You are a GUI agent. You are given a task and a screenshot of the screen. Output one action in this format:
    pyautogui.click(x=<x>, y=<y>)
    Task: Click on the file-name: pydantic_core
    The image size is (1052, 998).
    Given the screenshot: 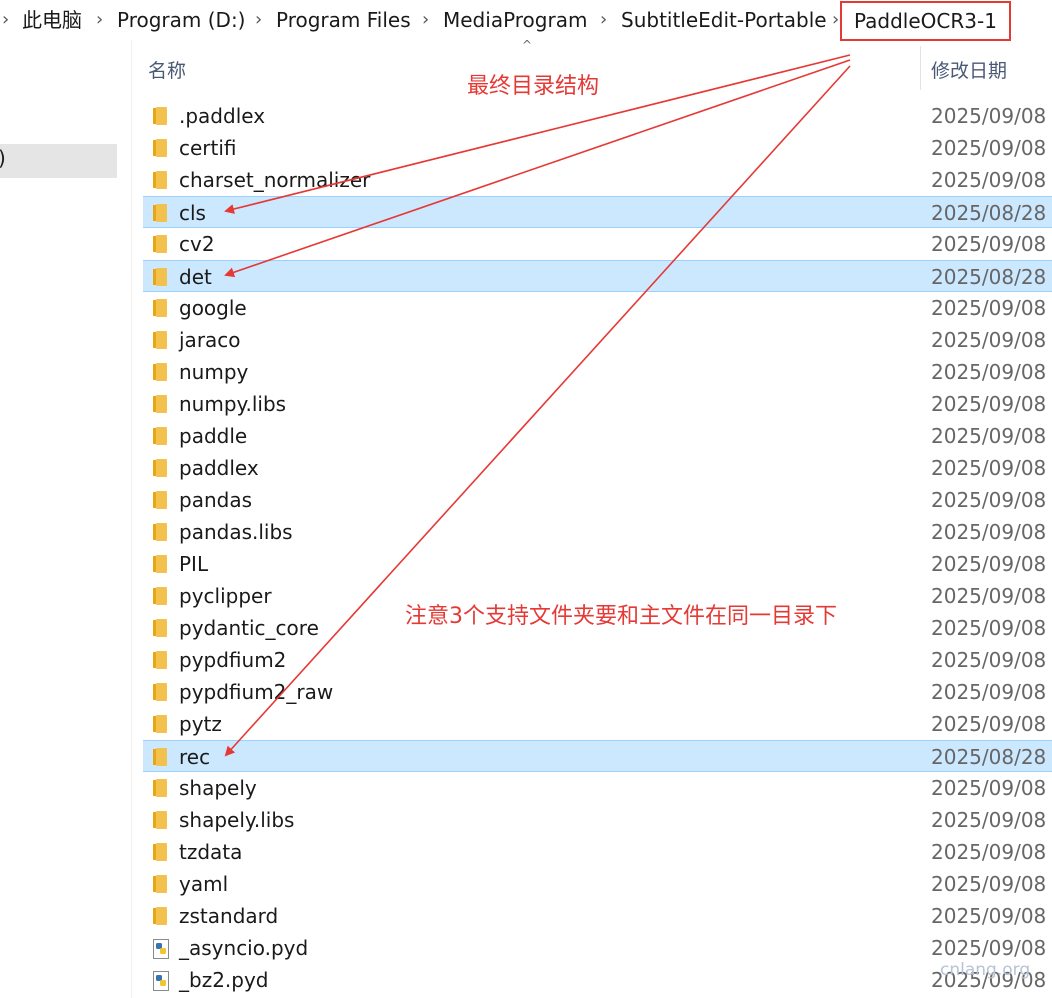 What is the action you would take?
    pyautogui.click(x=249, y=628)
    